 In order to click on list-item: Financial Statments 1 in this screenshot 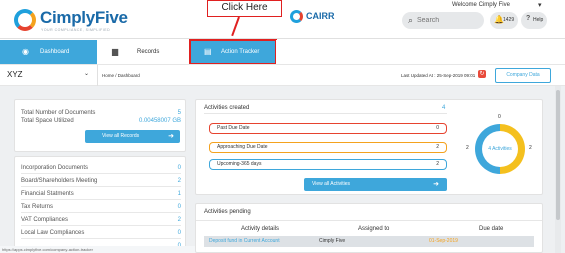, I will do `click(101, 194)`.